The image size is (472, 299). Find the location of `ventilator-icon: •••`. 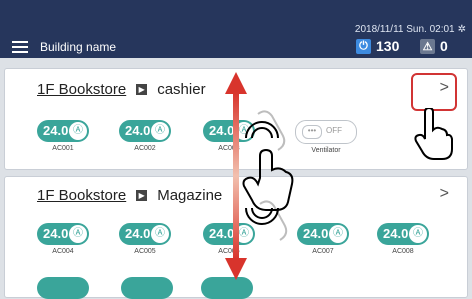

ventilator-icon: ••• is located at coordinates (312, 132).